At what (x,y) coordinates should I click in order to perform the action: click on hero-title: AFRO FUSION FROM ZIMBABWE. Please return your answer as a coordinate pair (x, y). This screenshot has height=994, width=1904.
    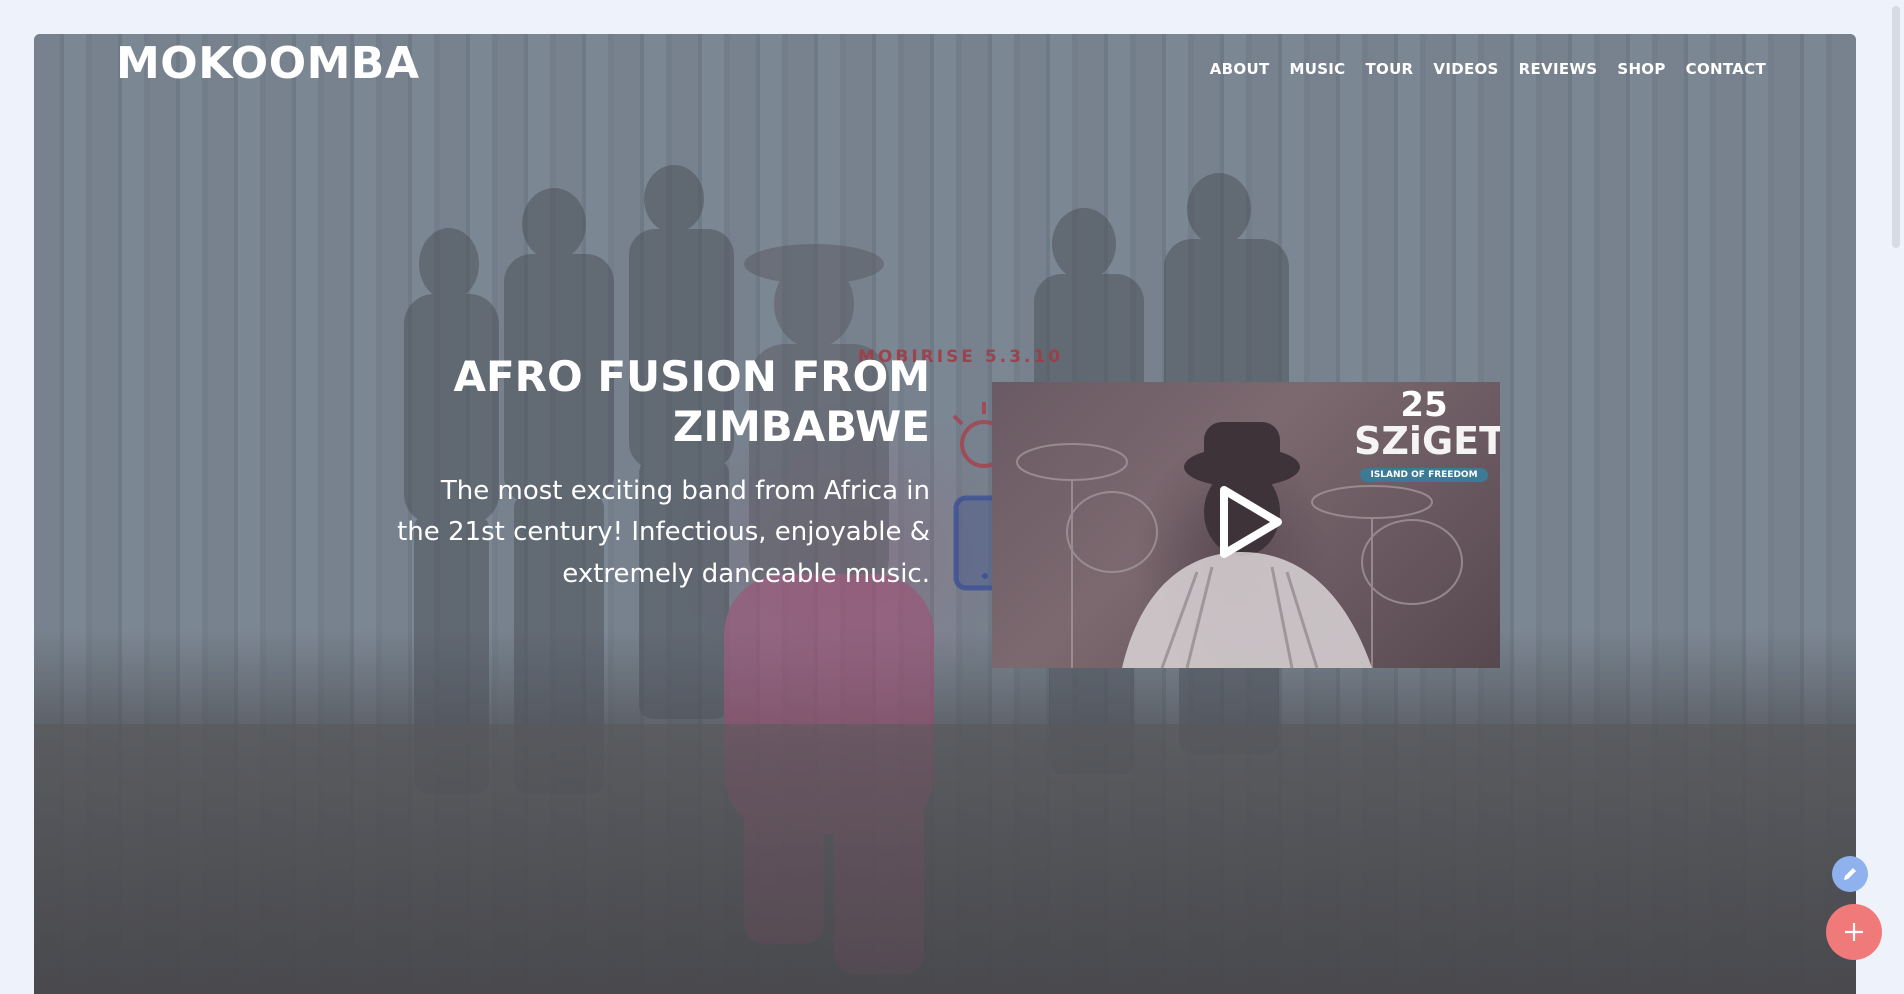
    Looking at the image, I should click on (691, 402).